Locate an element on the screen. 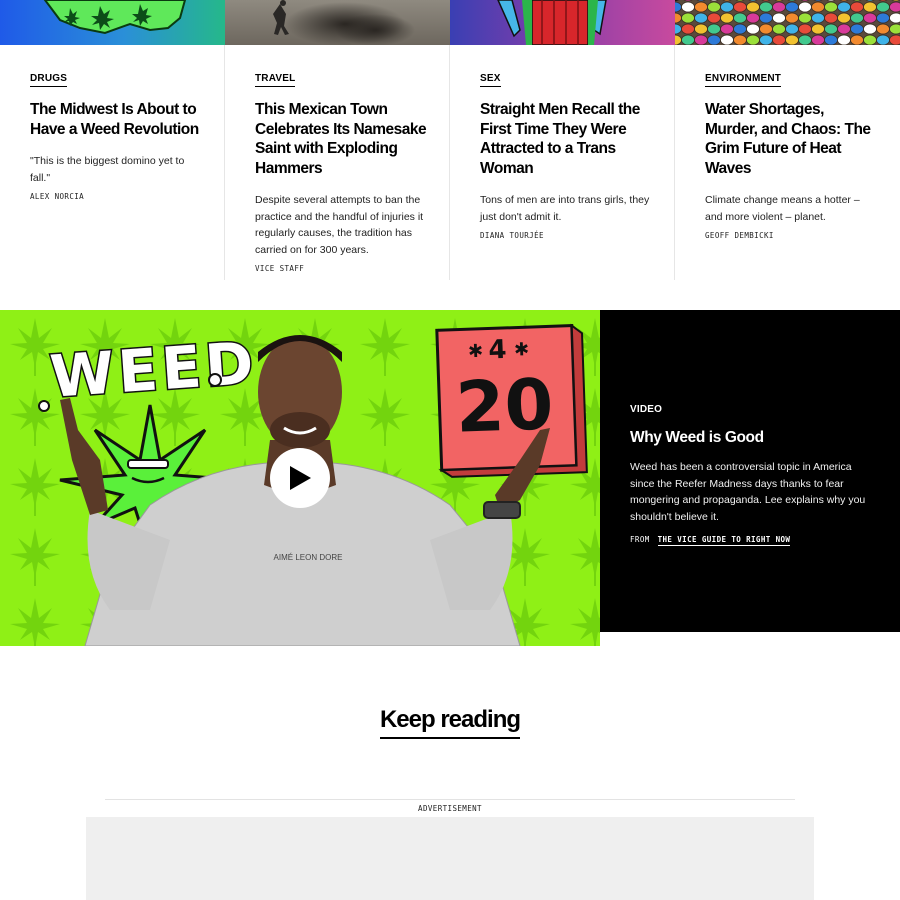 The image size is (900, 900). play-icon is located at coordinates (300, 478).